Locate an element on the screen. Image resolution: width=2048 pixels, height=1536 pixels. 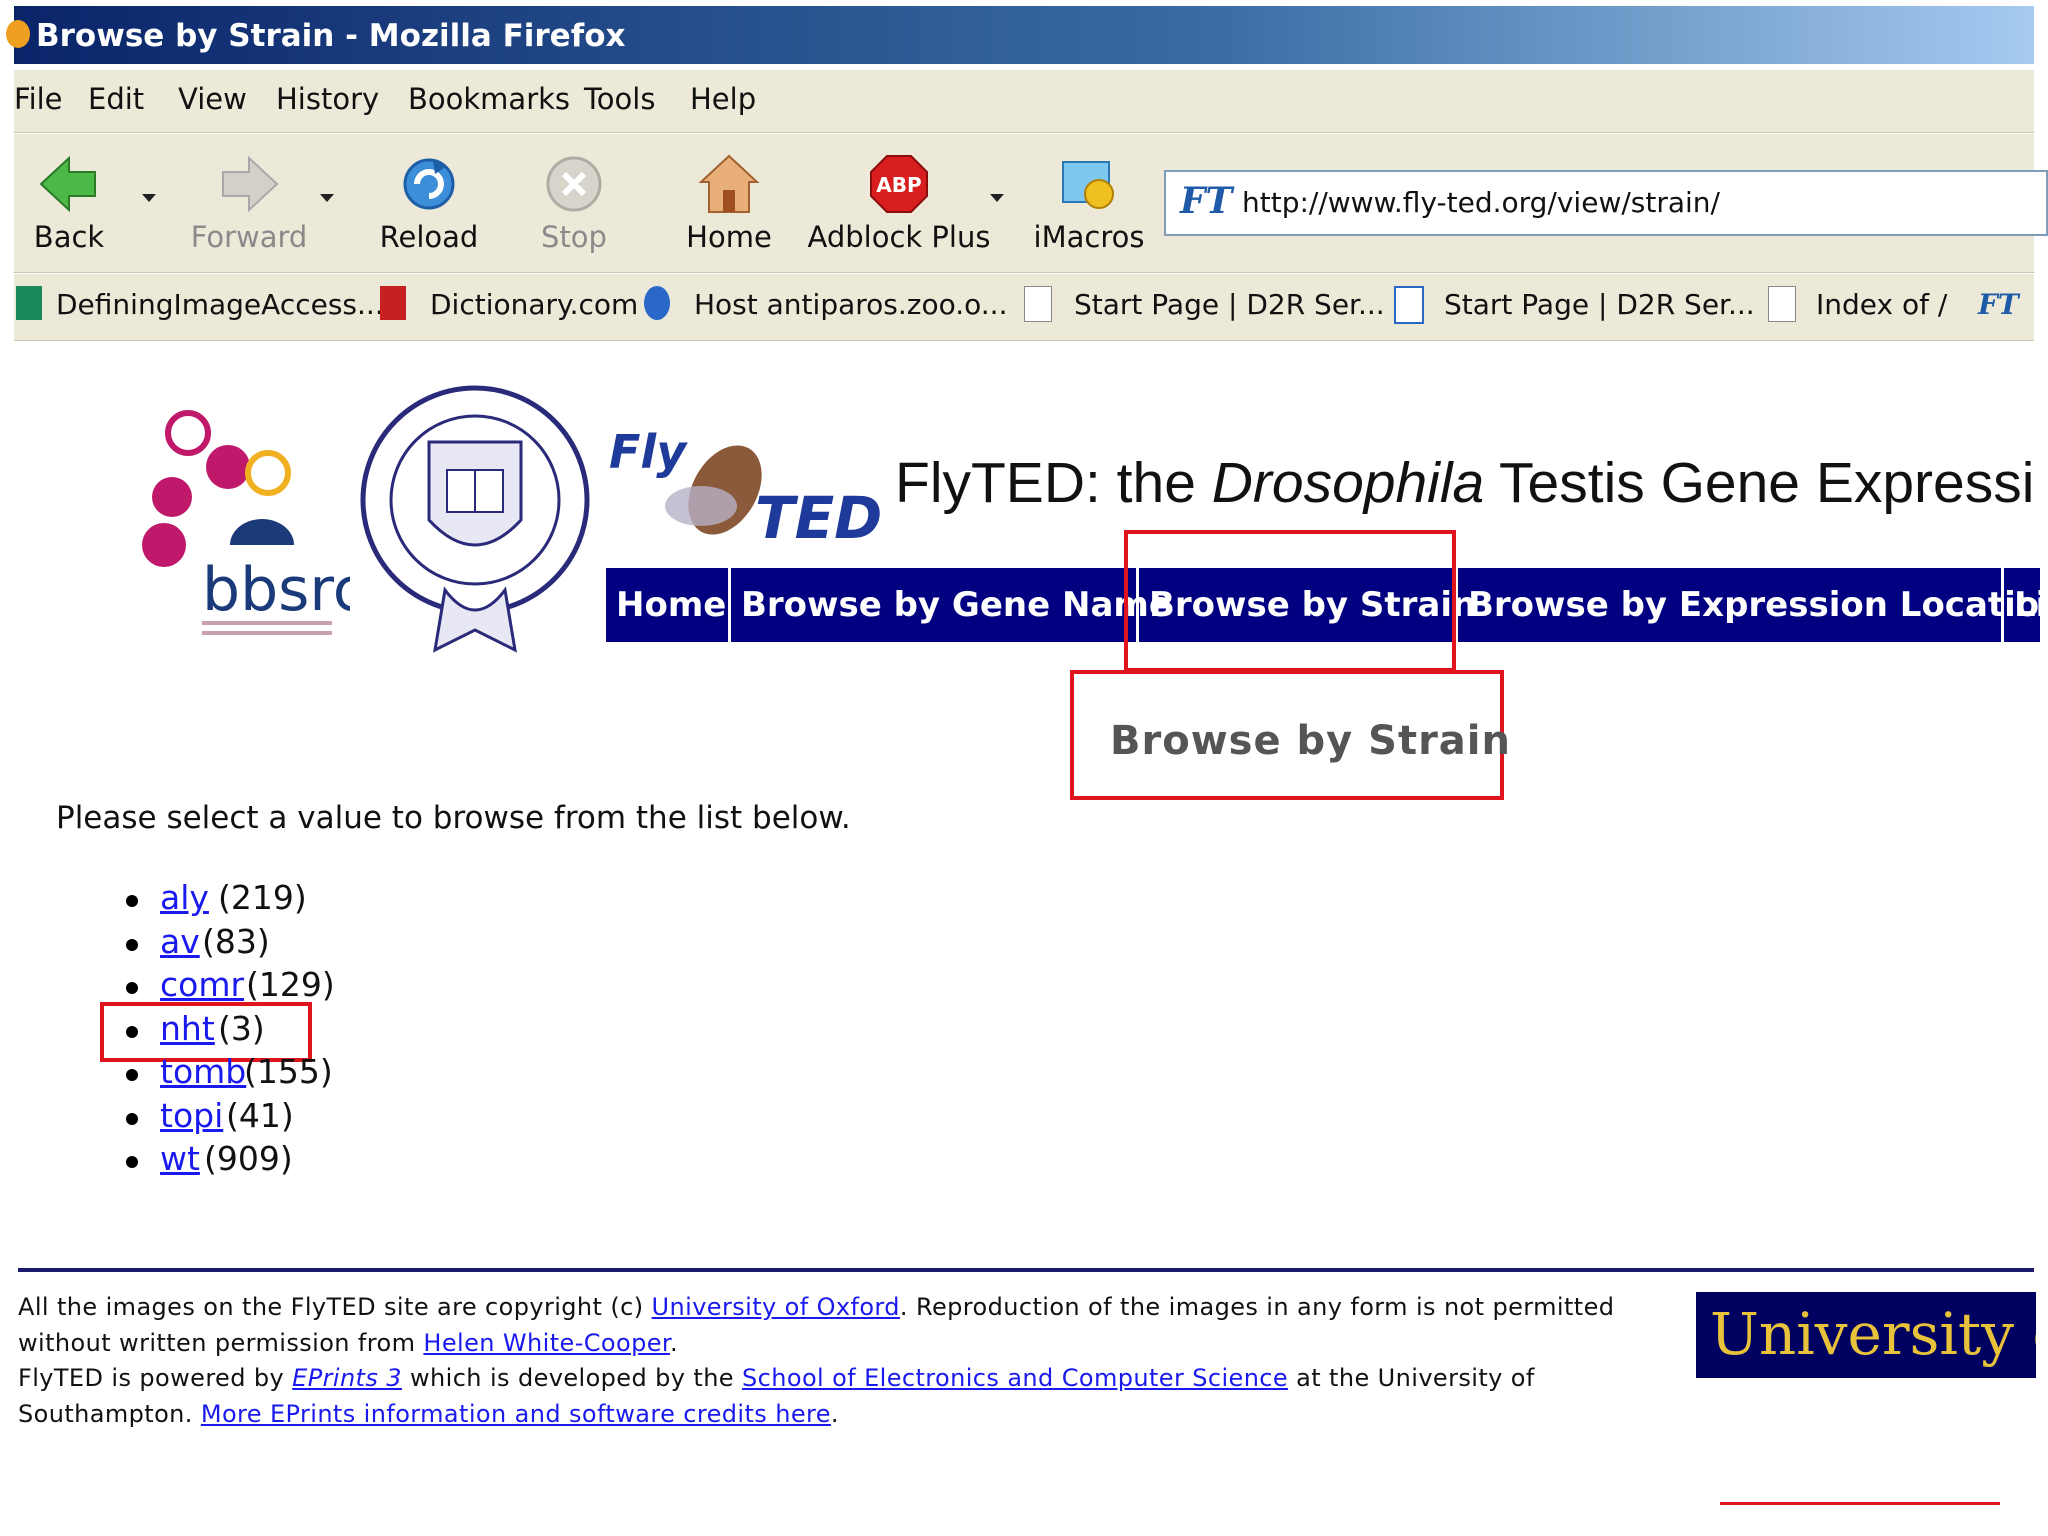
bbsrc-text: bbsrc is located at coordinates (276, 590).